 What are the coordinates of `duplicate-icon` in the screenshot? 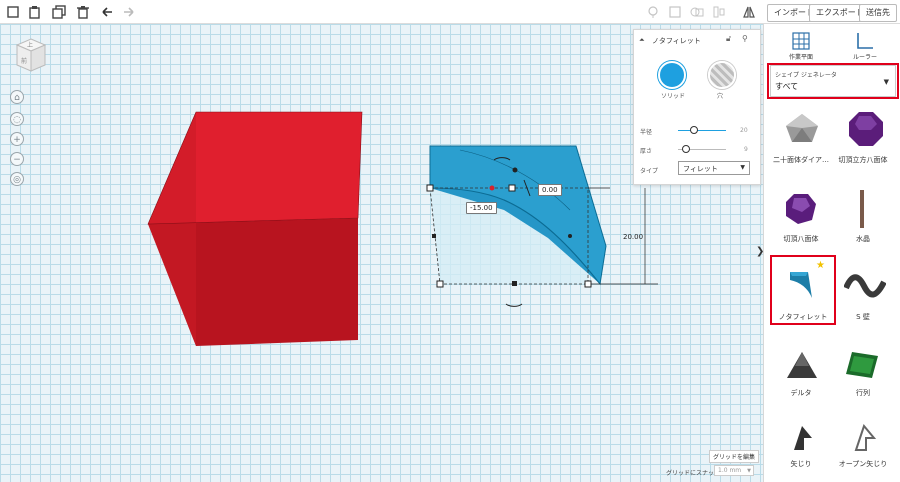 It's located at (59, 12).